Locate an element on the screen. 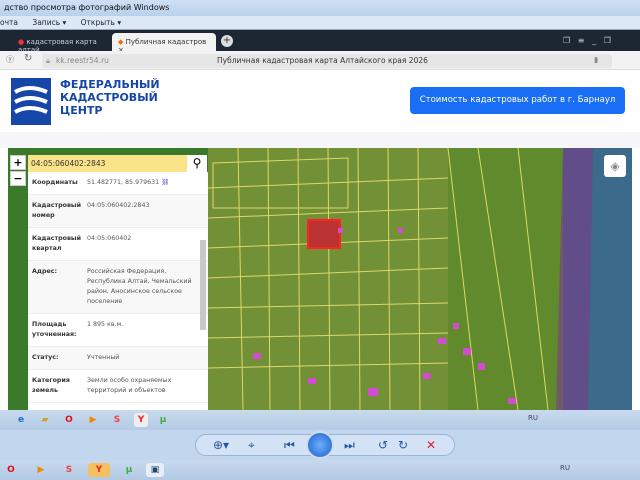  menu-bar: очта Запись ▾ Открыть ▾ is located at coordinates (320, 23).